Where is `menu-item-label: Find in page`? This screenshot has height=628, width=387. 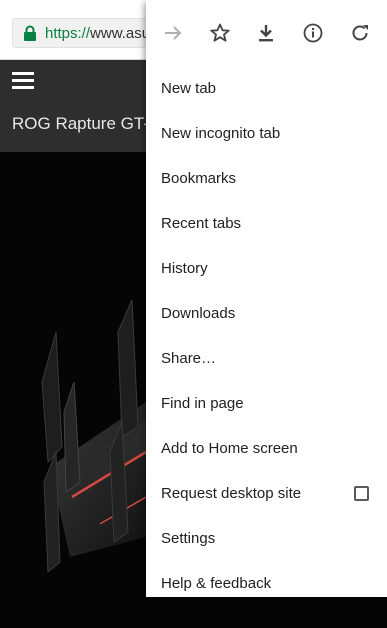 menu-item-label: Find in page is located at coordinates (202, 403).